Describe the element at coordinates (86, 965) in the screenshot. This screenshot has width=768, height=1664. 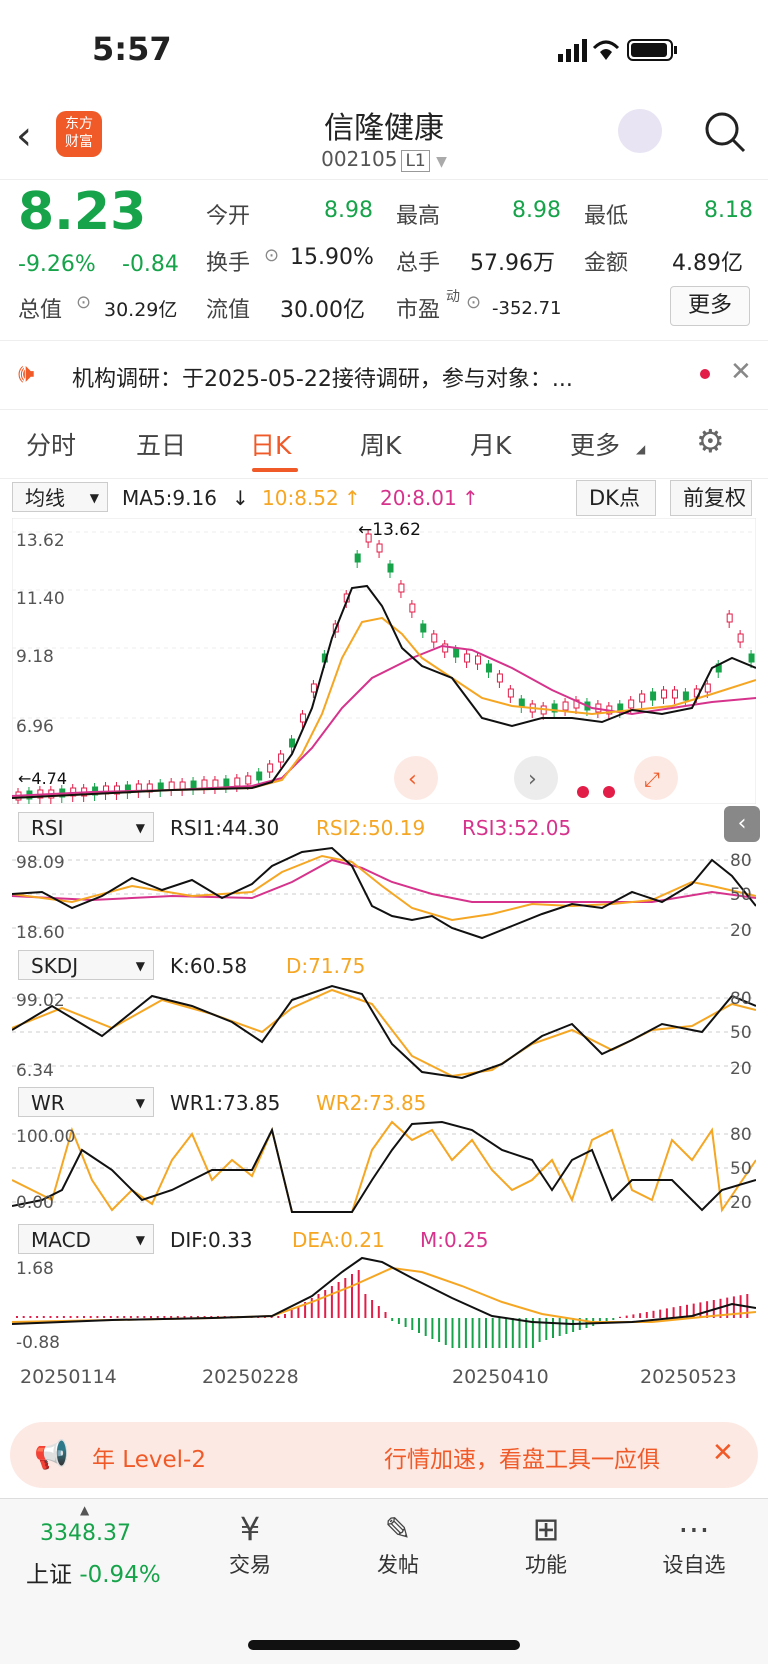
I see `kdj-select: SKDJ ▼` at that location.